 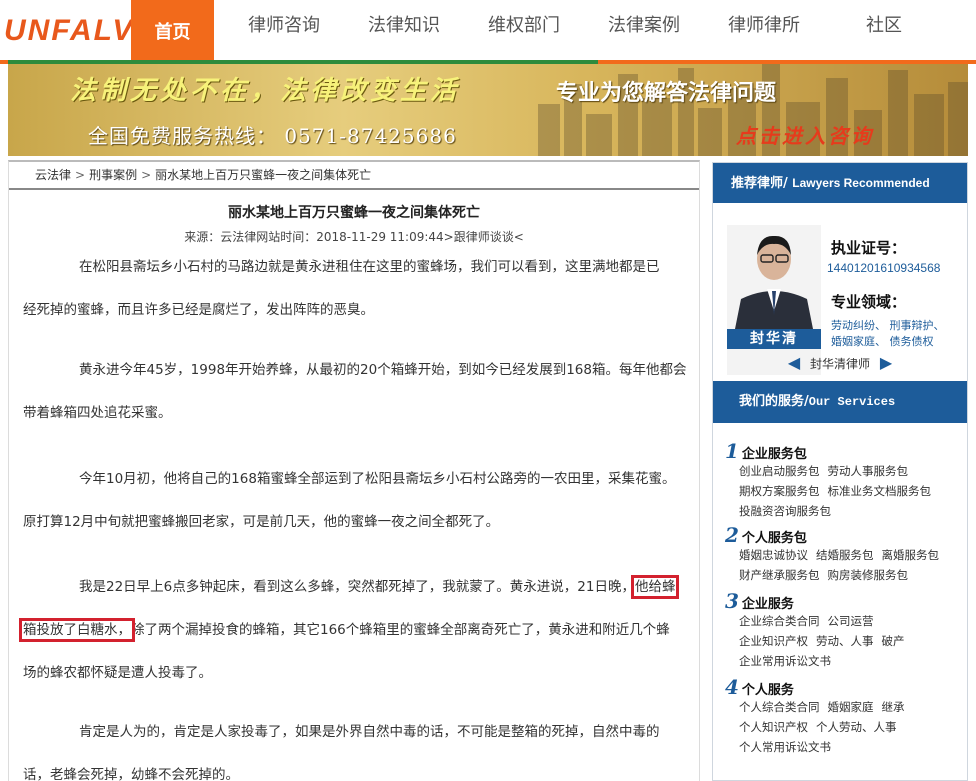 I want to click on service-link: 标准业务文档服务包, so click(x=880, y=491).